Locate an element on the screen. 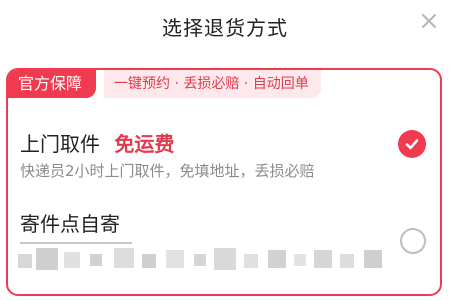 This screenshot has height=300, width=450. redacted-address-text is located at coordinates (208, 266).